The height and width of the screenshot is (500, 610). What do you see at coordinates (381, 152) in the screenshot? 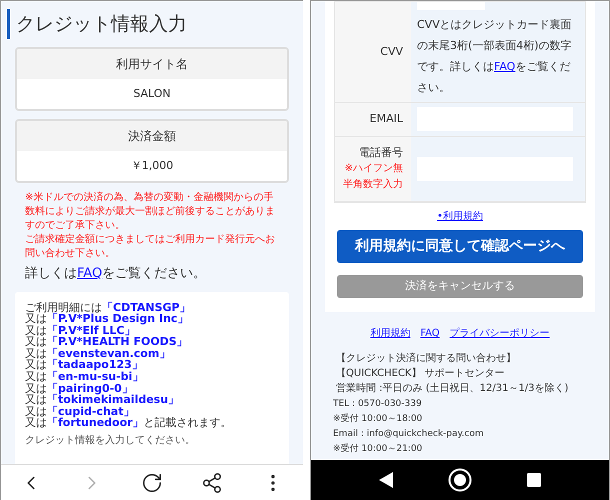
I see `field-label: 電話番号` at bounding box center [381, 152].